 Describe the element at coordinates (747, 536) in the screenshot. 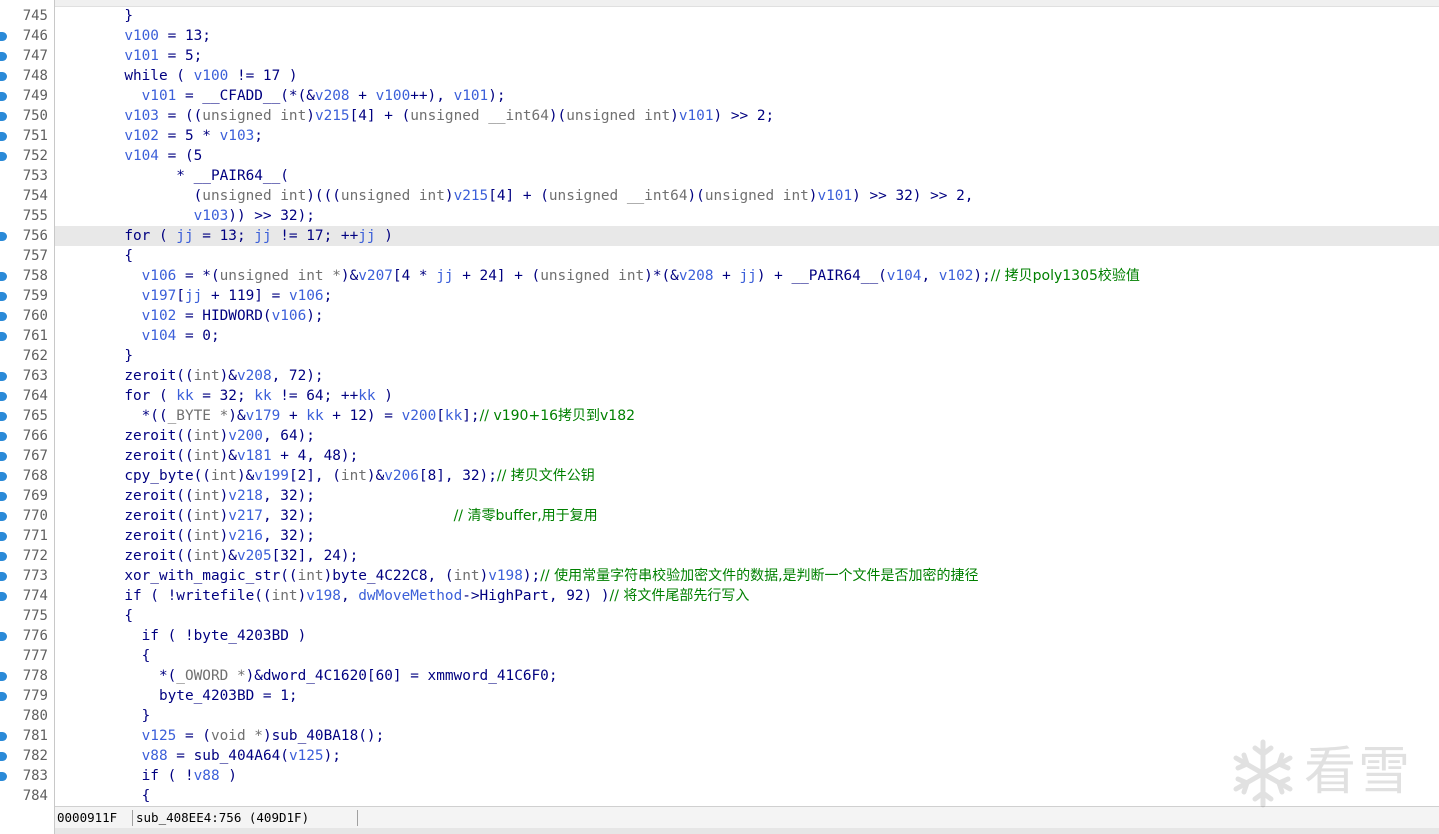

I see `code-line: zeroit((int)v216, 32);` at that location.